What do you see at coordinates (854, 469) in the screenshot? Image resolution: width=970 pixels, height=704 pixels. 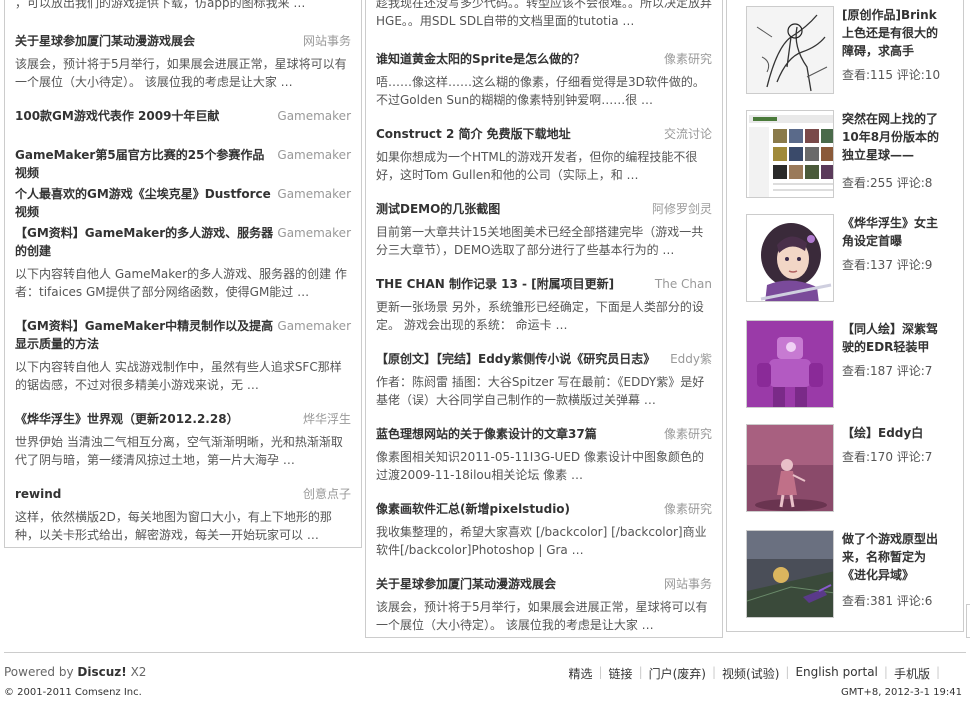 I see `picture-item: 【绘】Eddy白 查看:170 评论:7` at bounding box center [854, 469].